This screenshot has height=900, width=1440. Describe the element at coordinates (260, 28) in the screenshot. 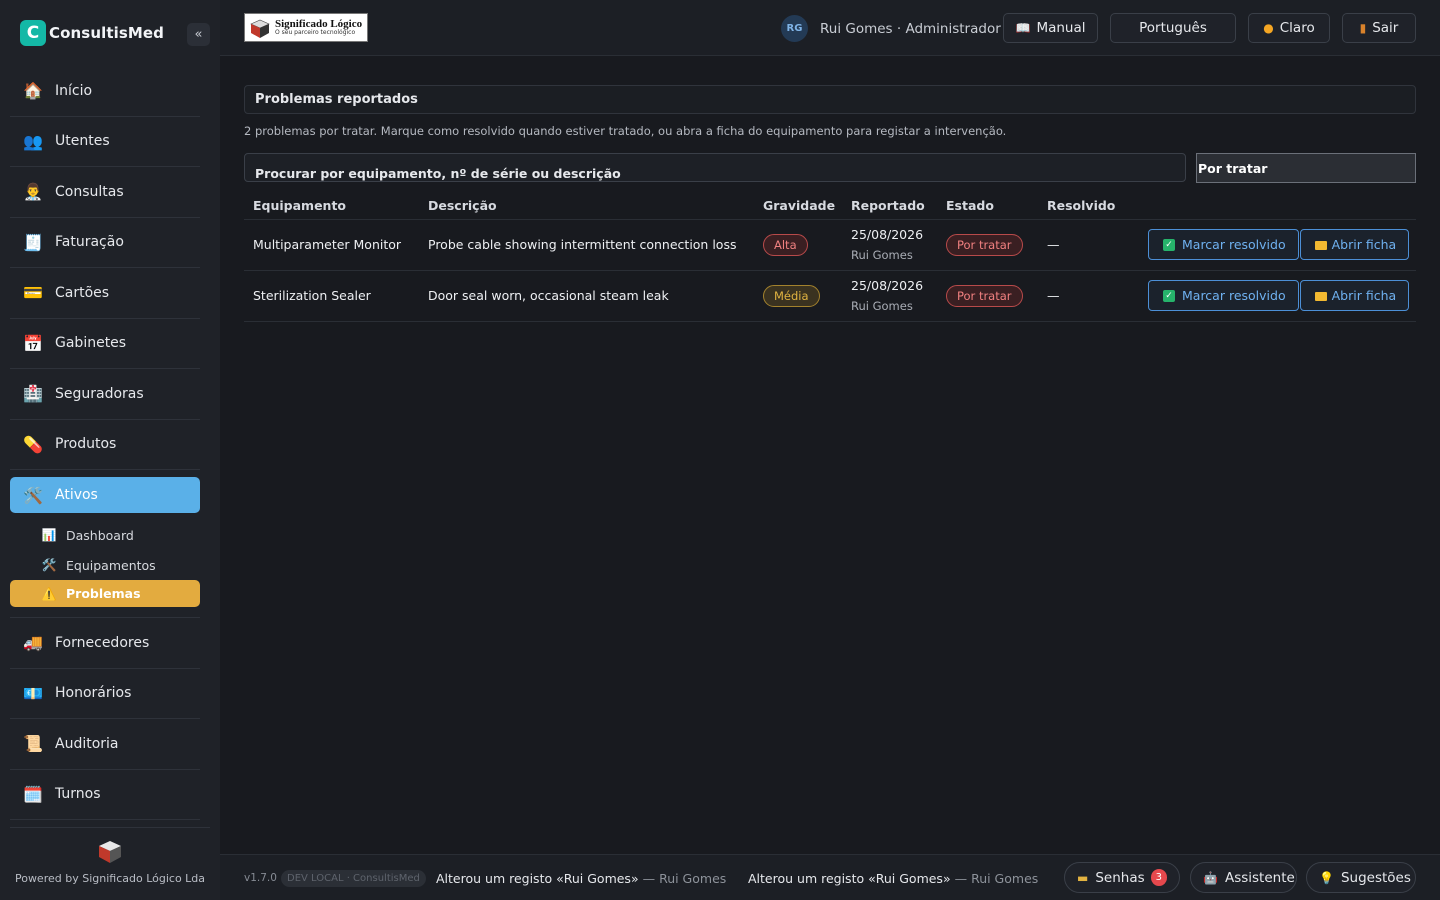

I see `client-logo-icon` at that location.